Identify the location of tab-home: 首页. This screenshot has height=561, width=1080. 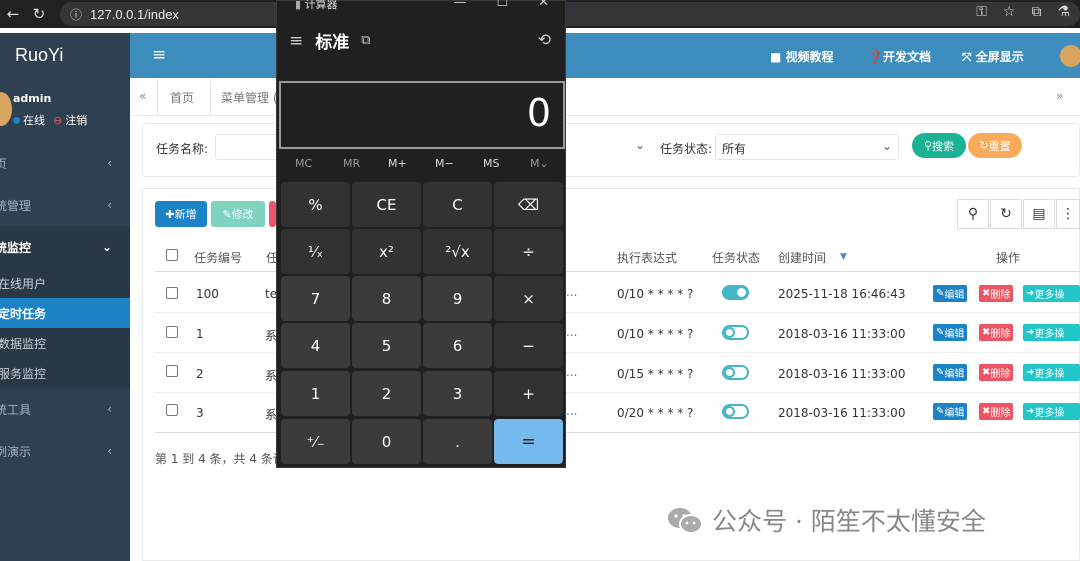
(182, 97).